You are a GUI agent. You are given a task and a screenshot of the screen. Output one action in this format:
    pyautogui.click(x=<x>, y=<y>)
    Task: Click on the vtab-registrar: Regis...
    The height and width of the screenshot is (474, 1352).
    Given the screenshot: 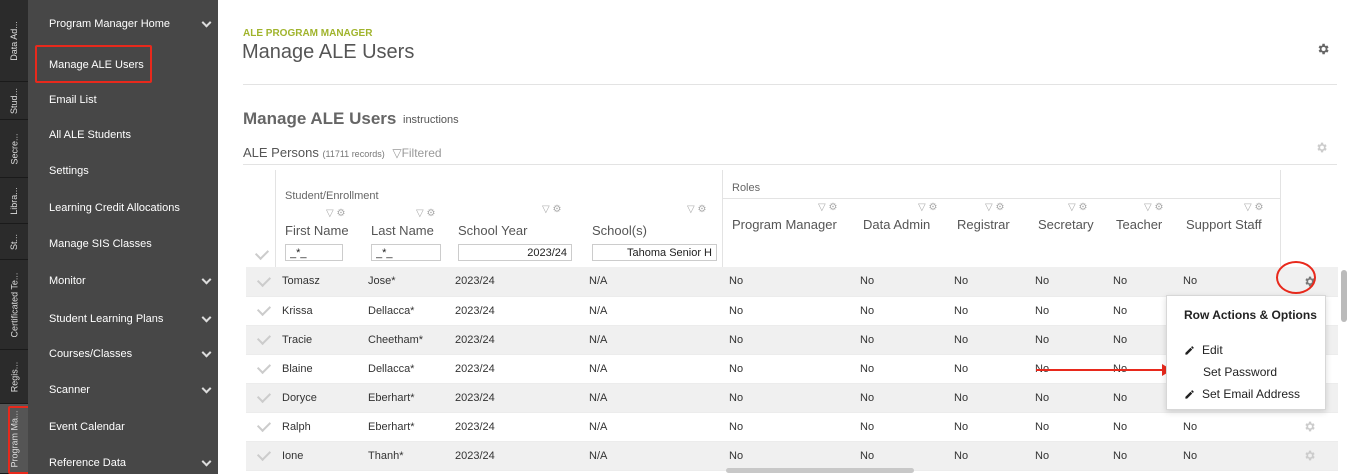 What is the action you would take?
    pyautogui.click(x=14, y=377)
    